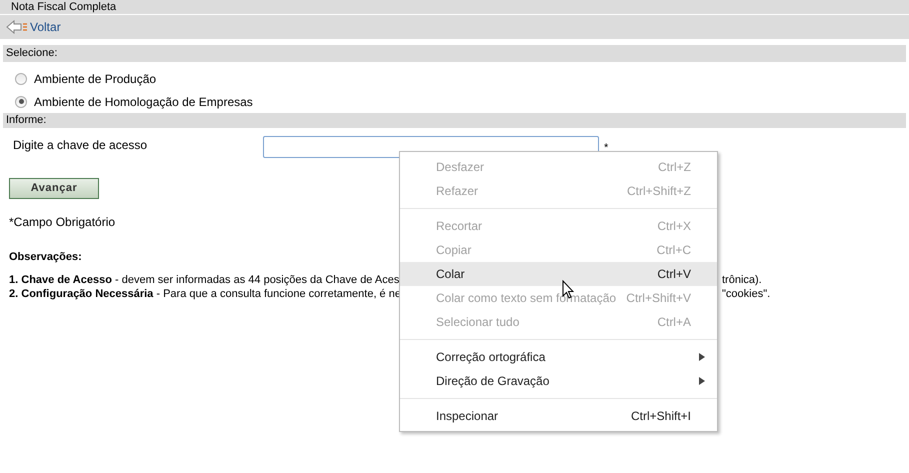 This screenshot has height=473, width=909. Describe the element at coordinates (80, 145) in the screenshot. I see `field-label: Digite a chave de acesso` at that location.